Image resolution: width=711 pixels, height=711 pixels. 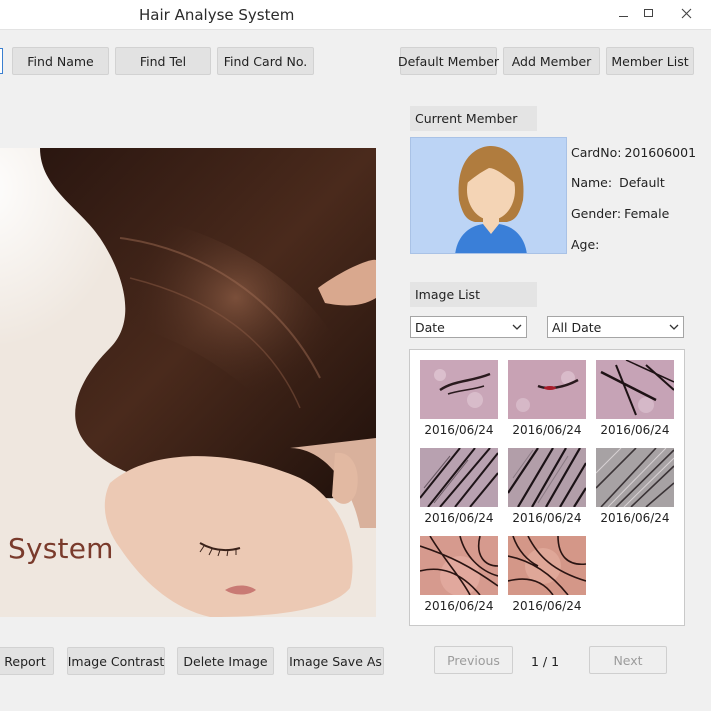 I want to click on report-button: Report, so click(x=27, y=661).